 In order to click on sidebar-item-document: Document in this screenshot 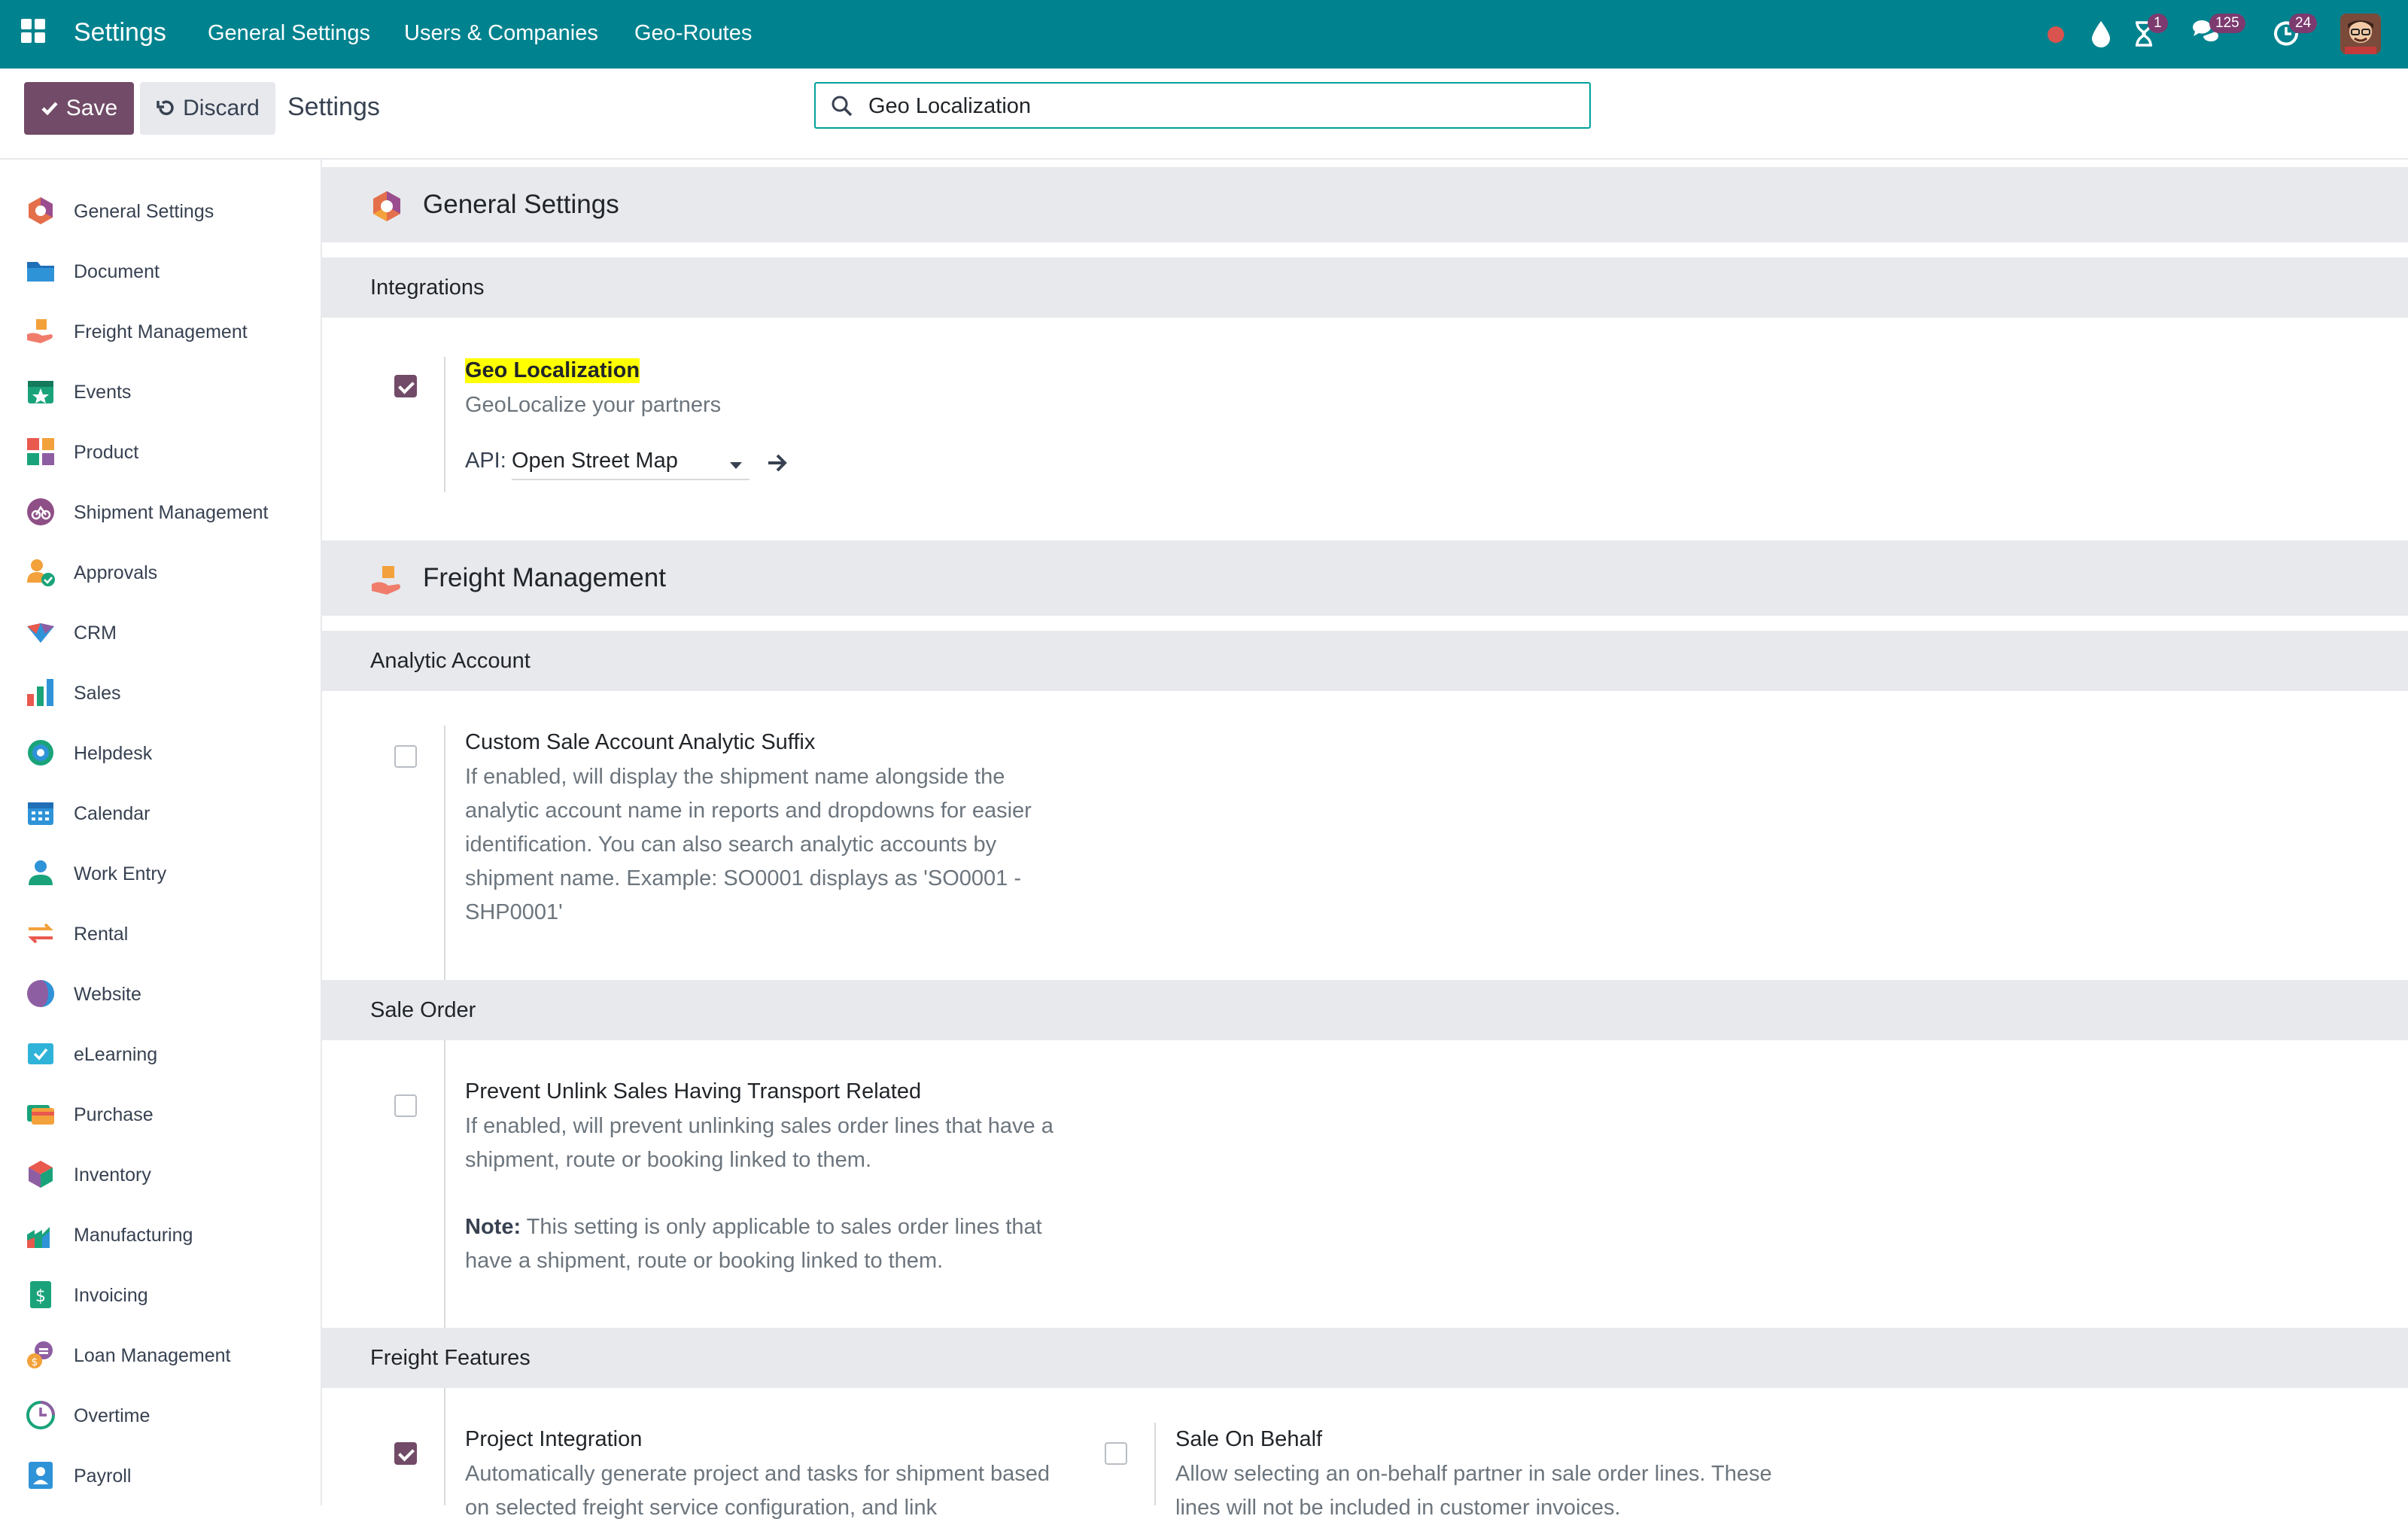, I will do `click(160, 271)`.